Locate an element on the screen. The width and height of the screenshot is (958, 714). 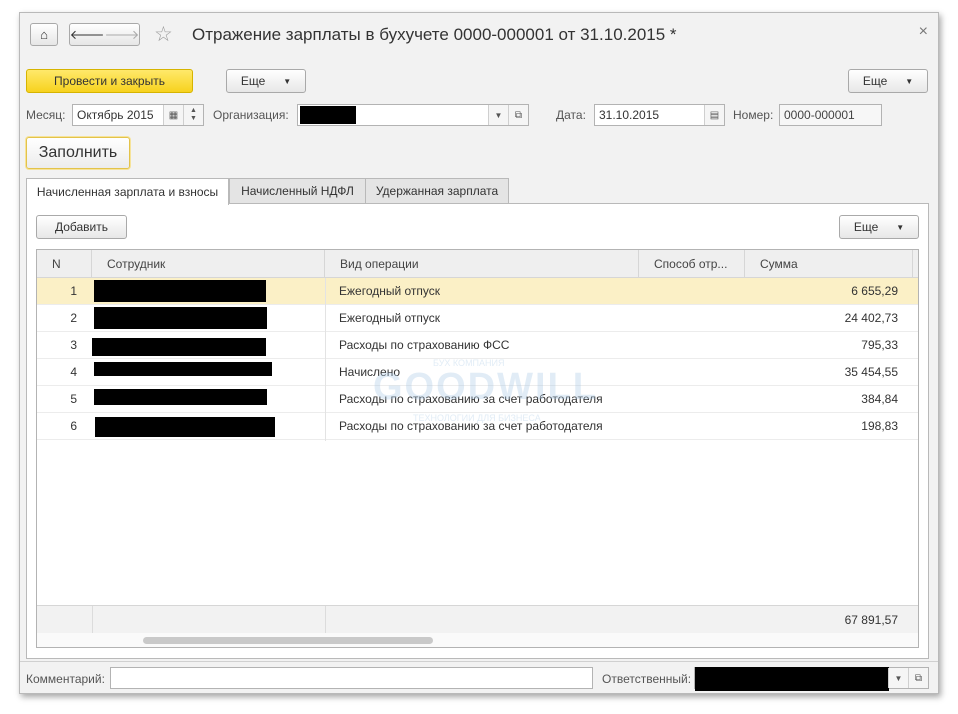
table-more-button: Еще ▼ is located at coordinates (879, 227).